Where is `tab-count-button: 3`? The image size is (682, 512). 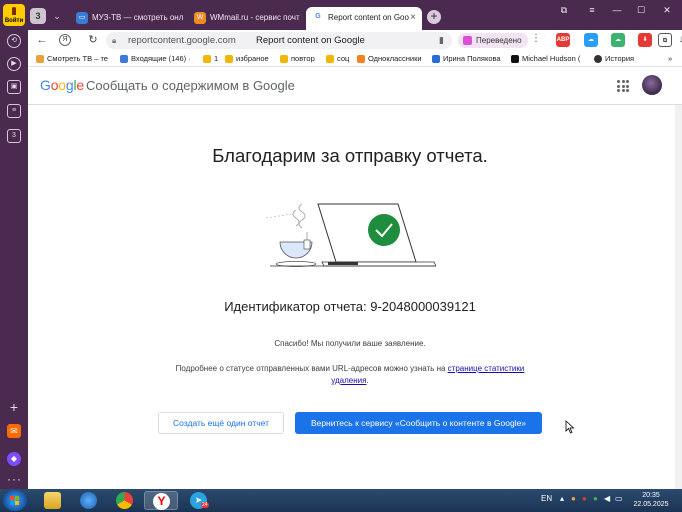
tab-count-button: 3 is located at coordinates (38, 16).